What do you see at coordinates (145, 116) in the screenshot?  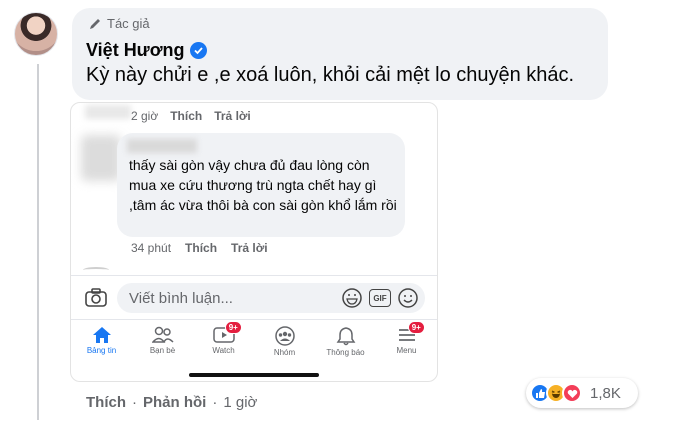 I see `top-meta-time: 2 giờ` at bounding box center [145, 116].